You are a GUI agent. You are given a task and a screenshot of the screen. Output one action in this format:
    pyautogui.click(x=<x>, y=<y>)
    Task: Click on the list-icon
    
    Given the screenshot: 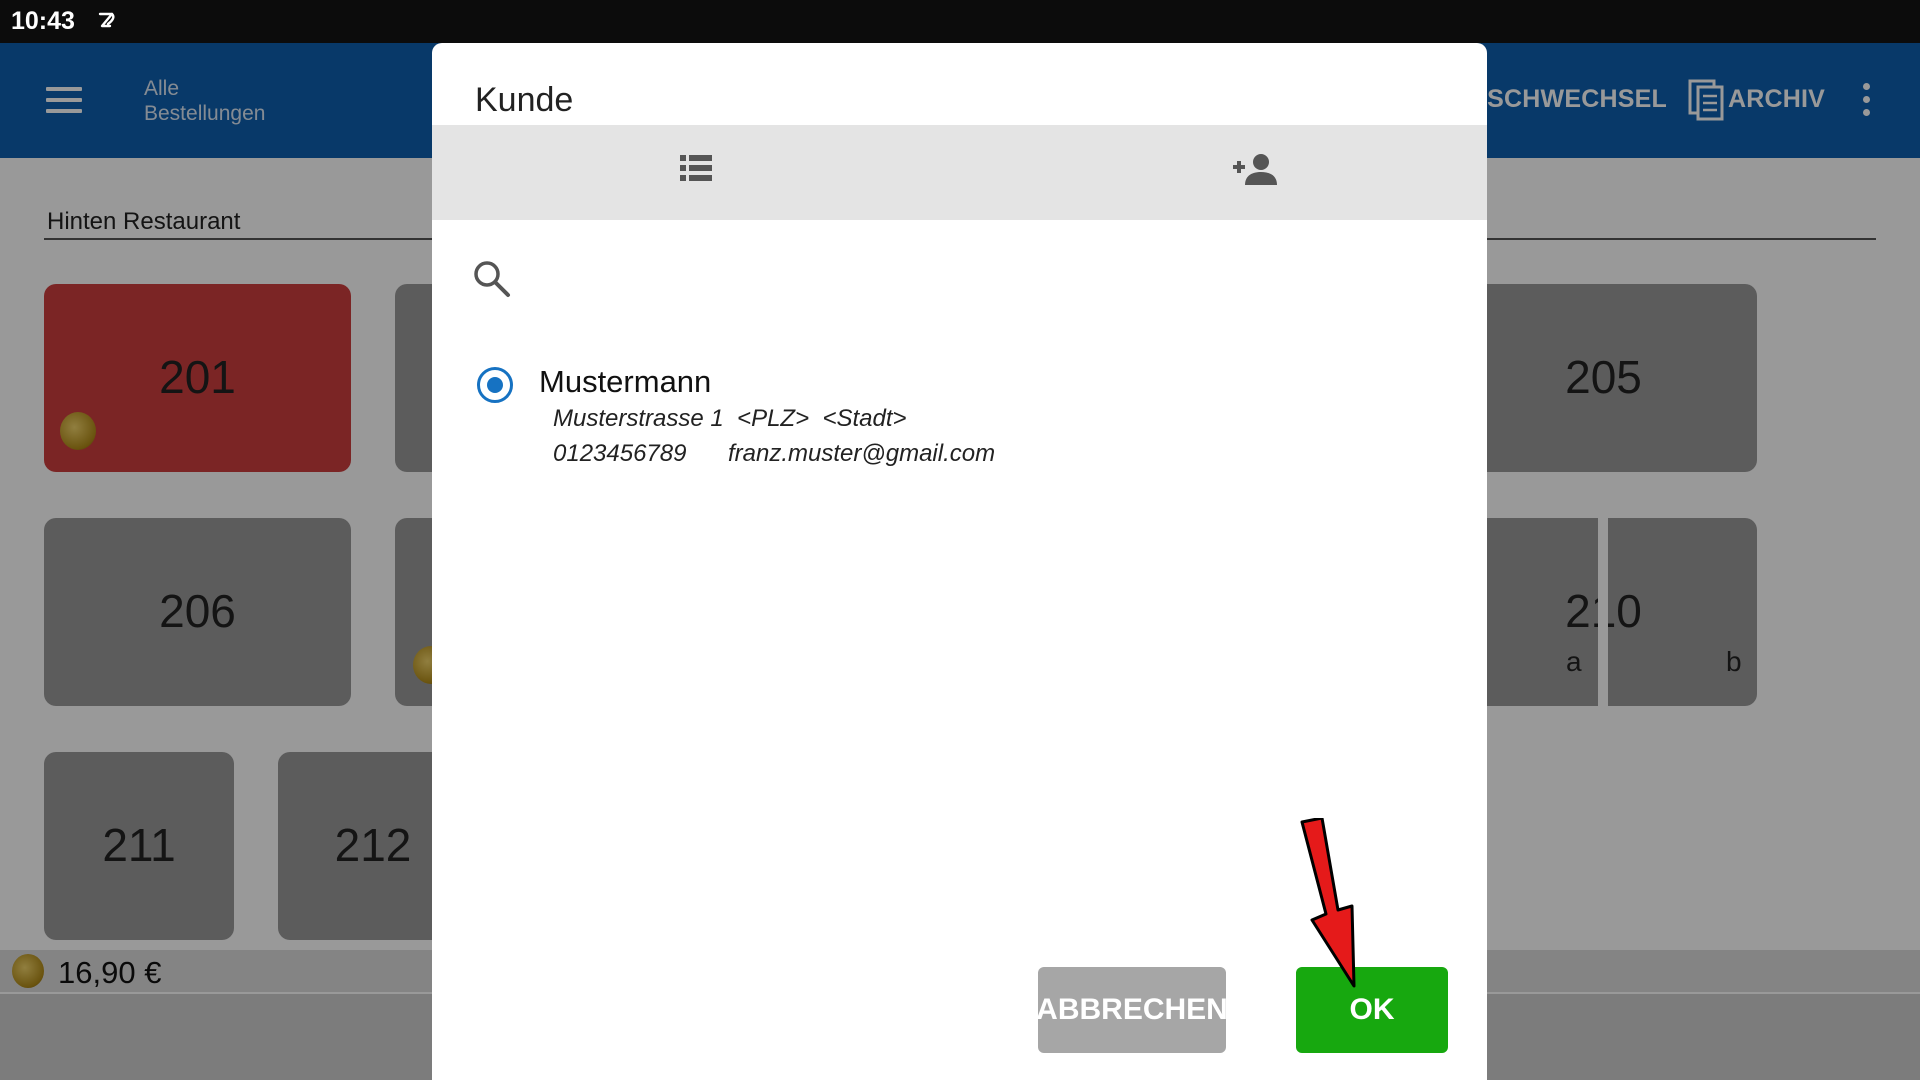 What is the action you would take?
    pyautogui.click(x=696, y=168)
    